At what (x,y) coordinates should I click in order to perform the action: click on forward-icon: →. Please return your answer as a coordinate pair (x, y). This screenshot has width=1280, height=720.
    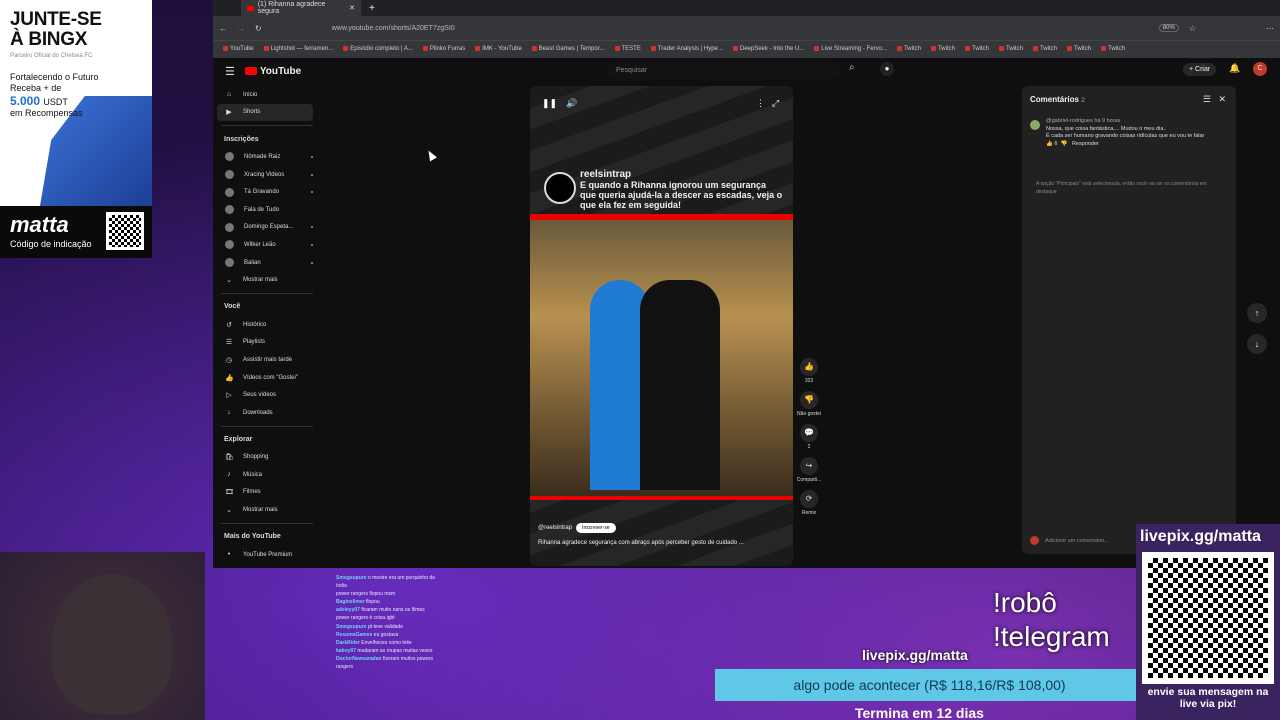
    Looking at the image, I should click on (241, 28).